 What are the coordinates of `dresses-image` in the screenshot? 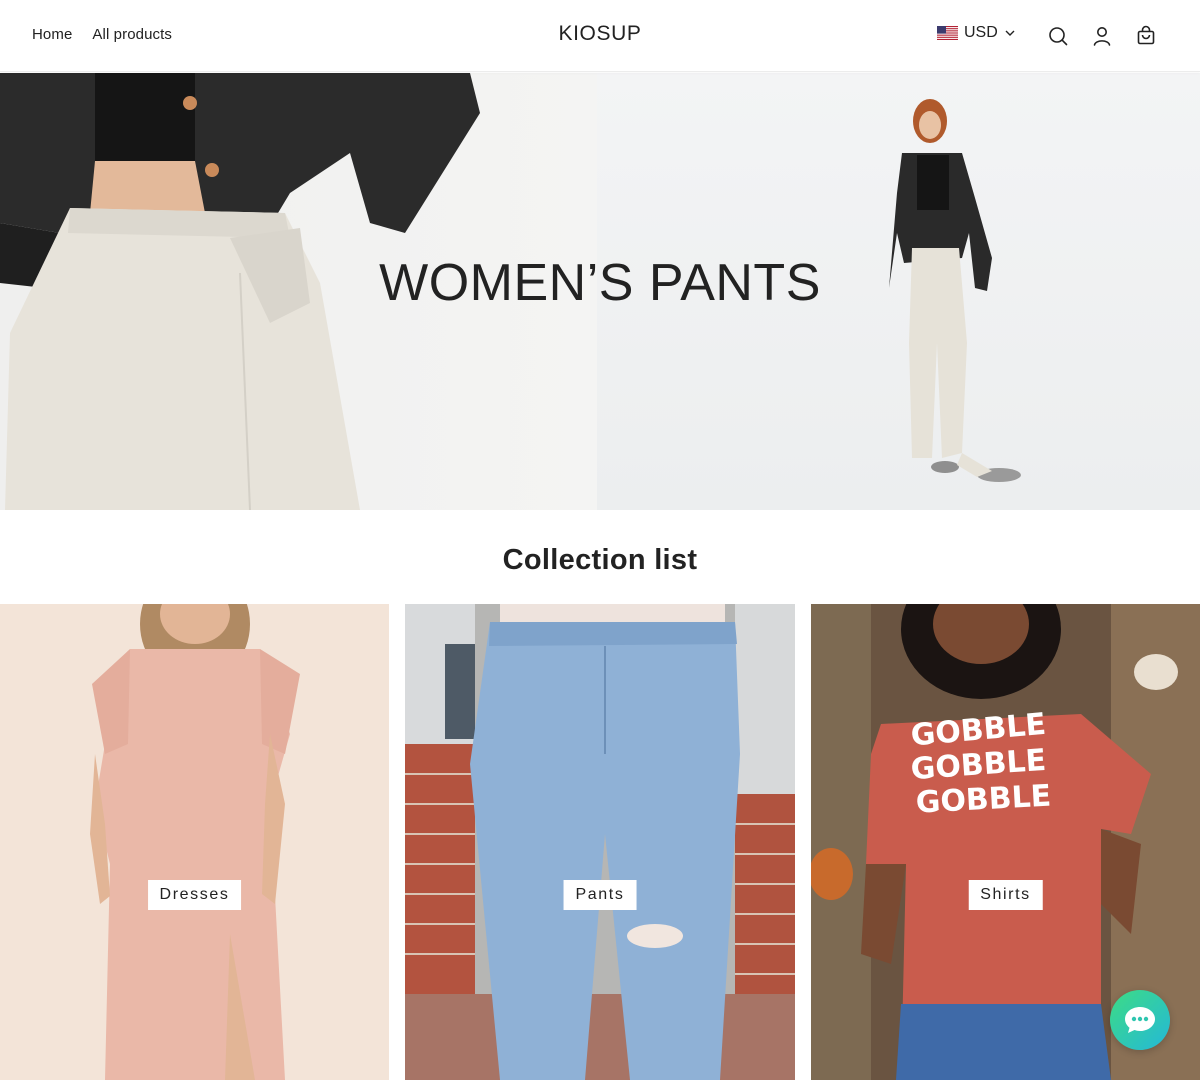 It's located at (194, 842).